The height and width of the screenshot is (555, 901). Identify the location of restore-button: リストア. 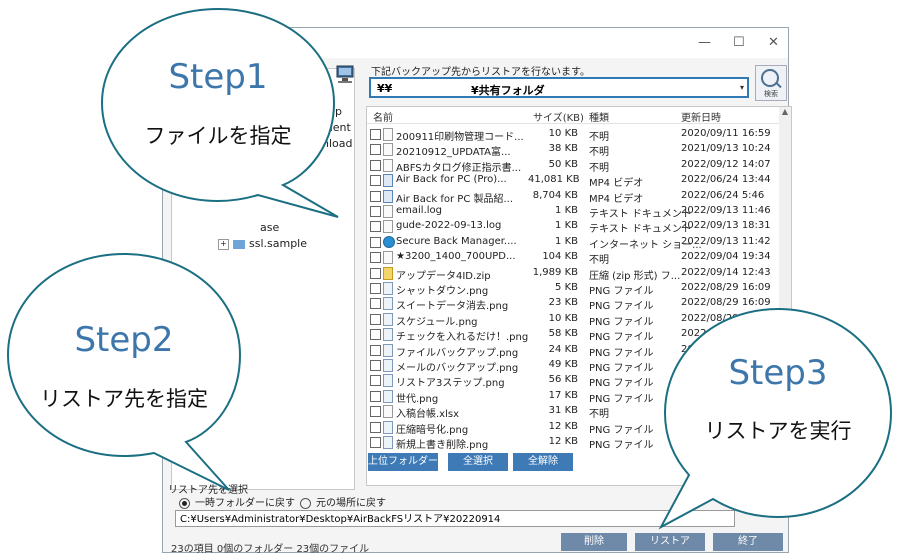
(670, 542).